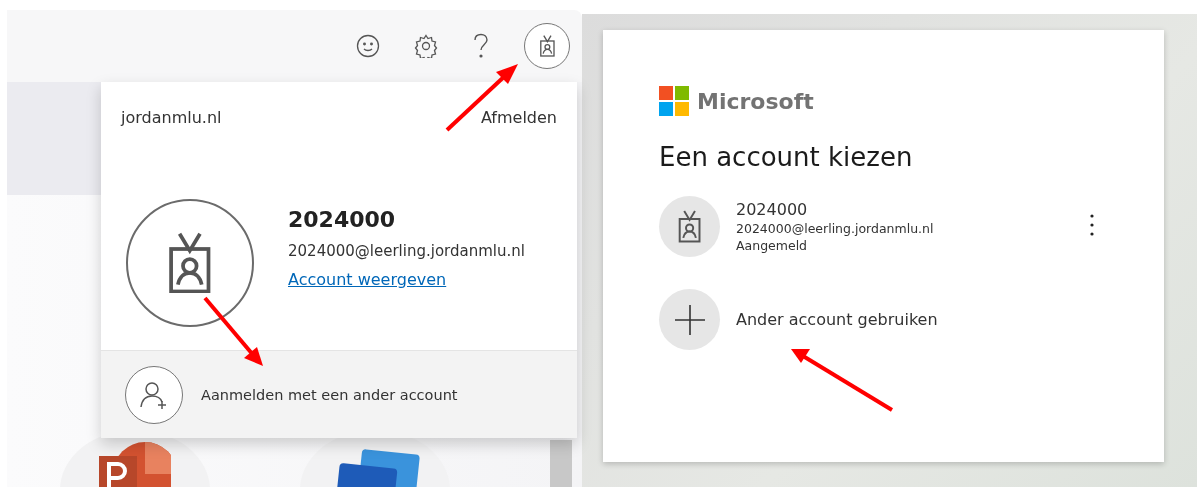 The image size is (1197, 487). What do you see at coordinates (837, 319) in the screenshot?
I see `use-other-account-link: Ander account gebruiken` at bounding box center [837, 319].